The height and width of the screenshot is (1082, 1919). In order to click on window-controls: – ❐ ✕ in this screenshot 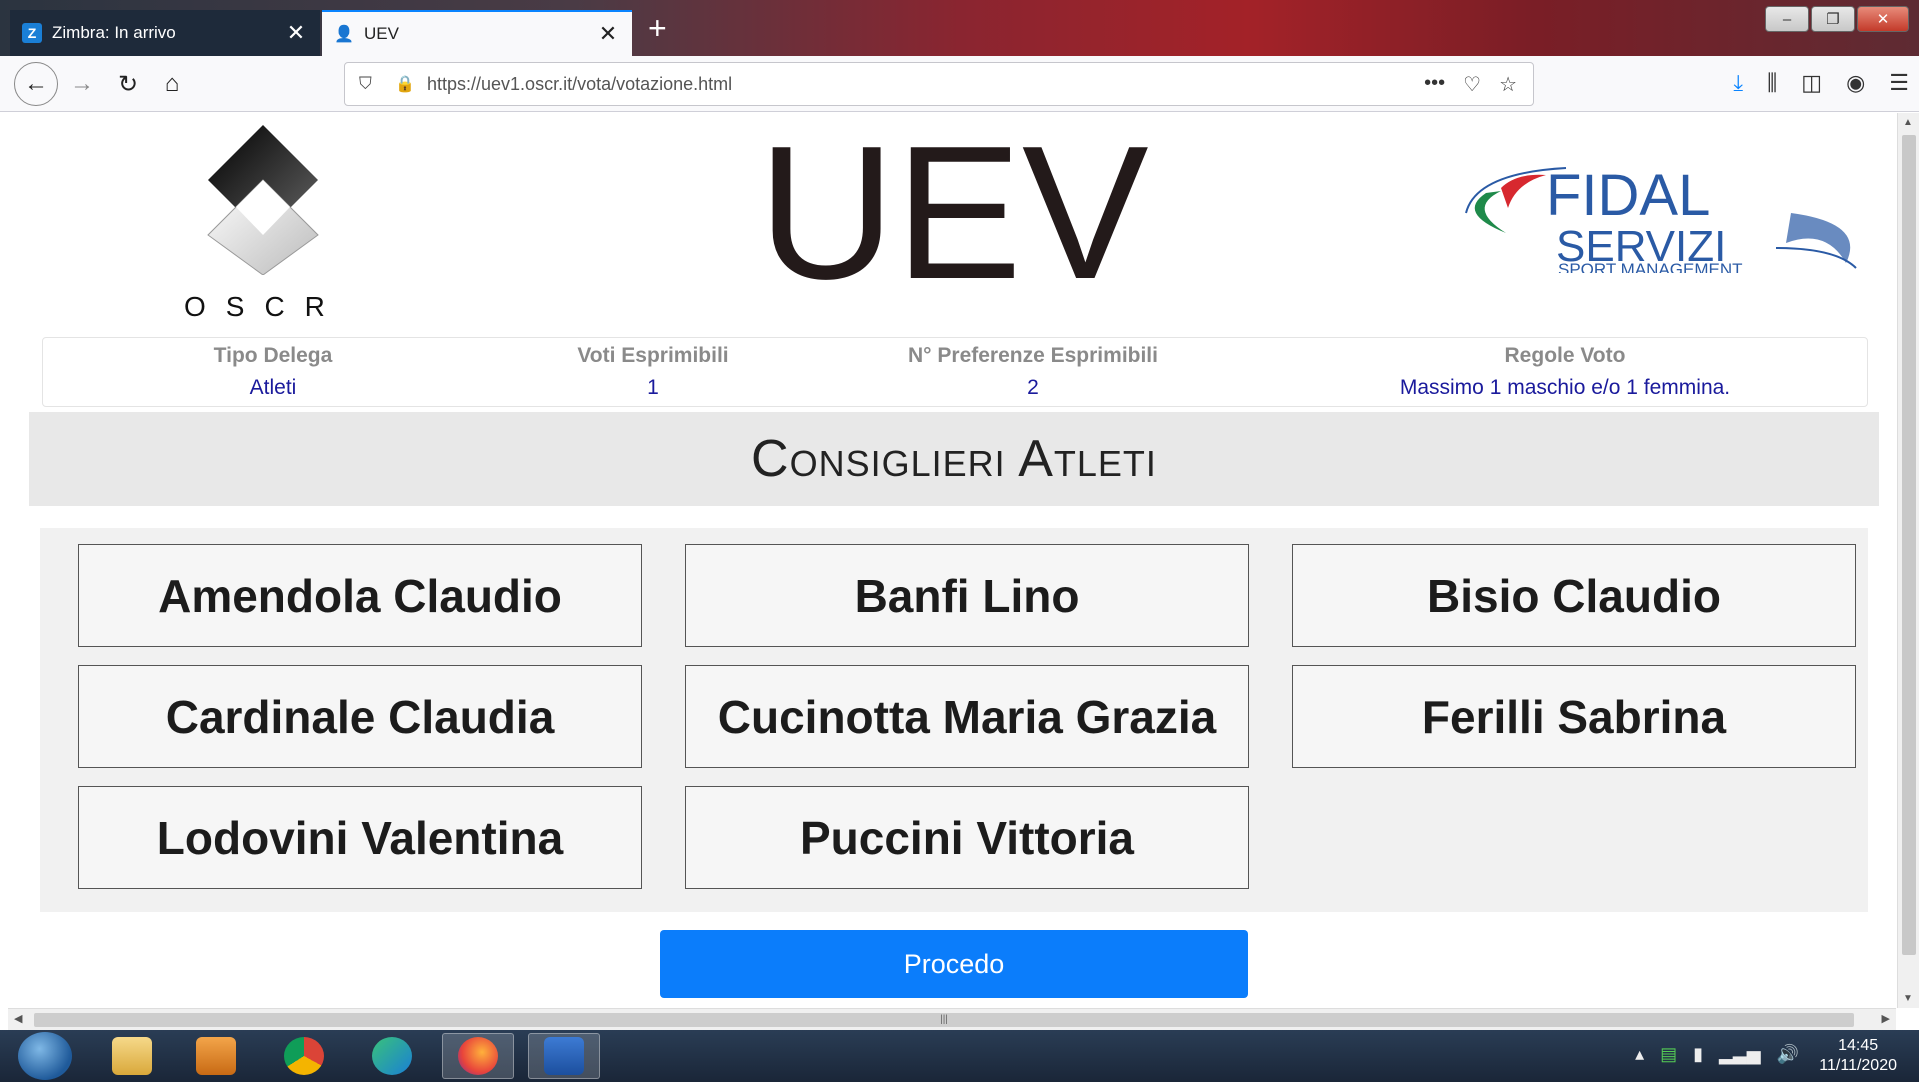, I will do `click(1837, 19)`.